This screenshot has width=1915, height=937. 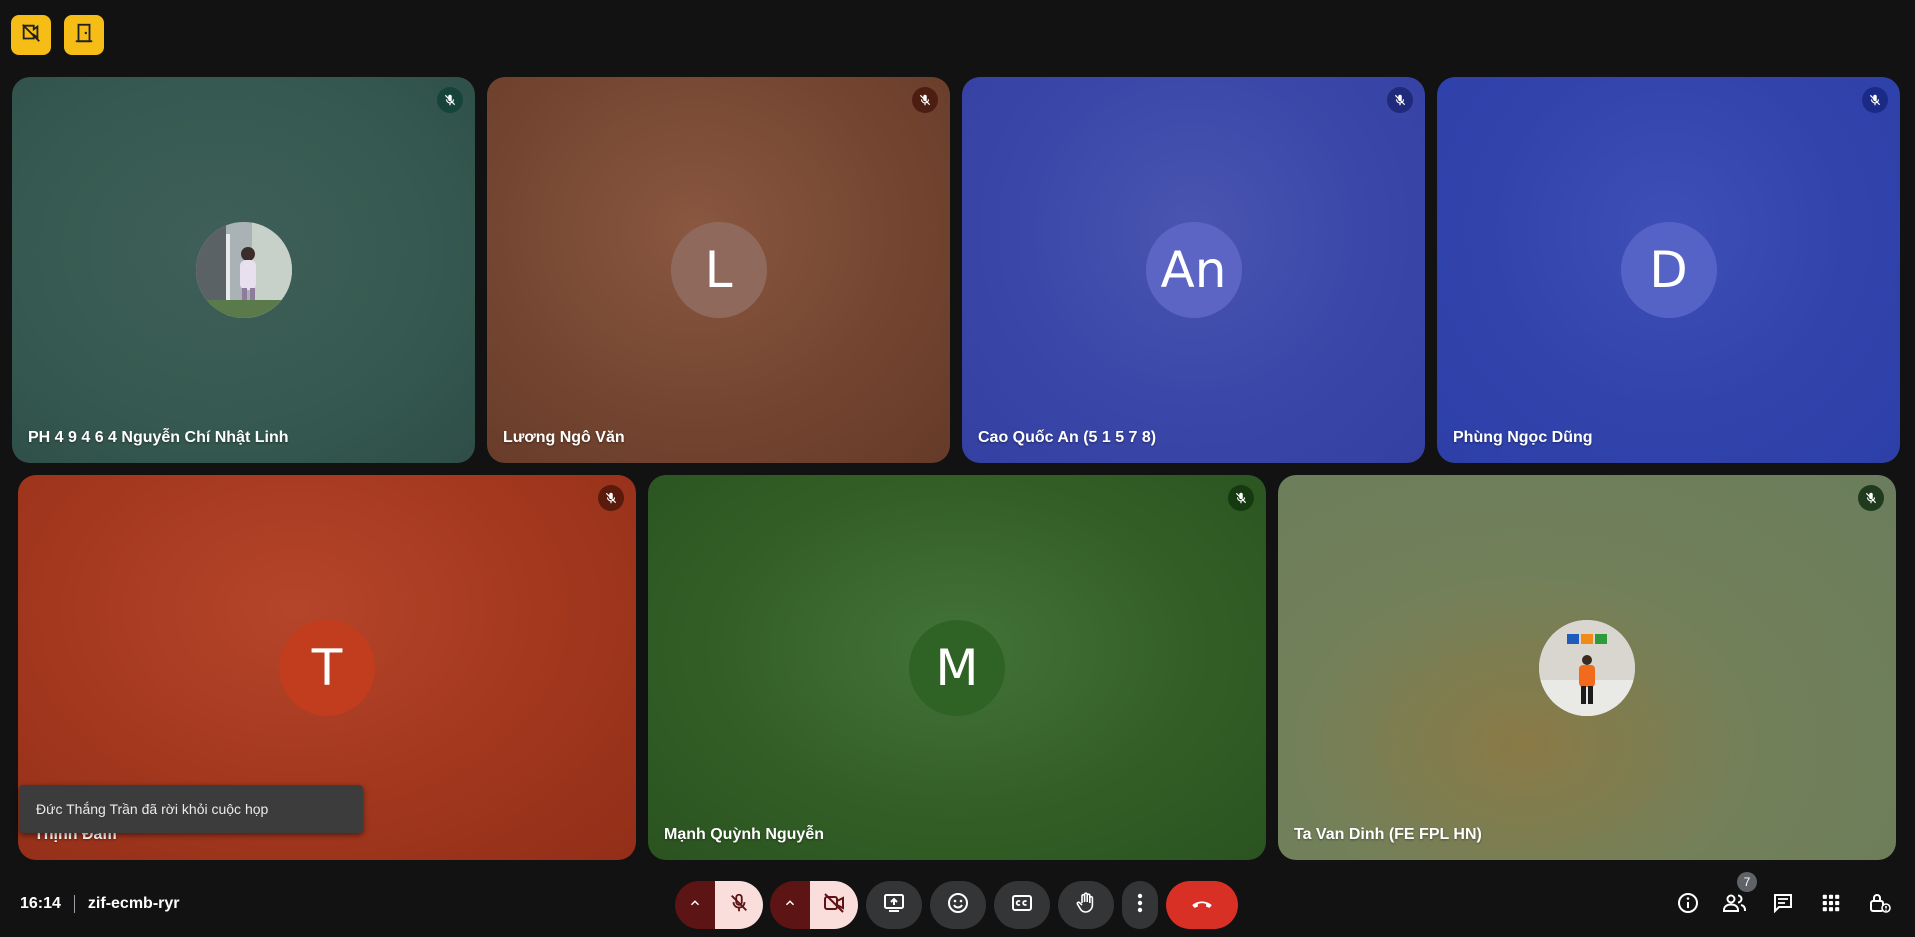 I want to click on raise-hand-icon, so click(x=1086, y=905).